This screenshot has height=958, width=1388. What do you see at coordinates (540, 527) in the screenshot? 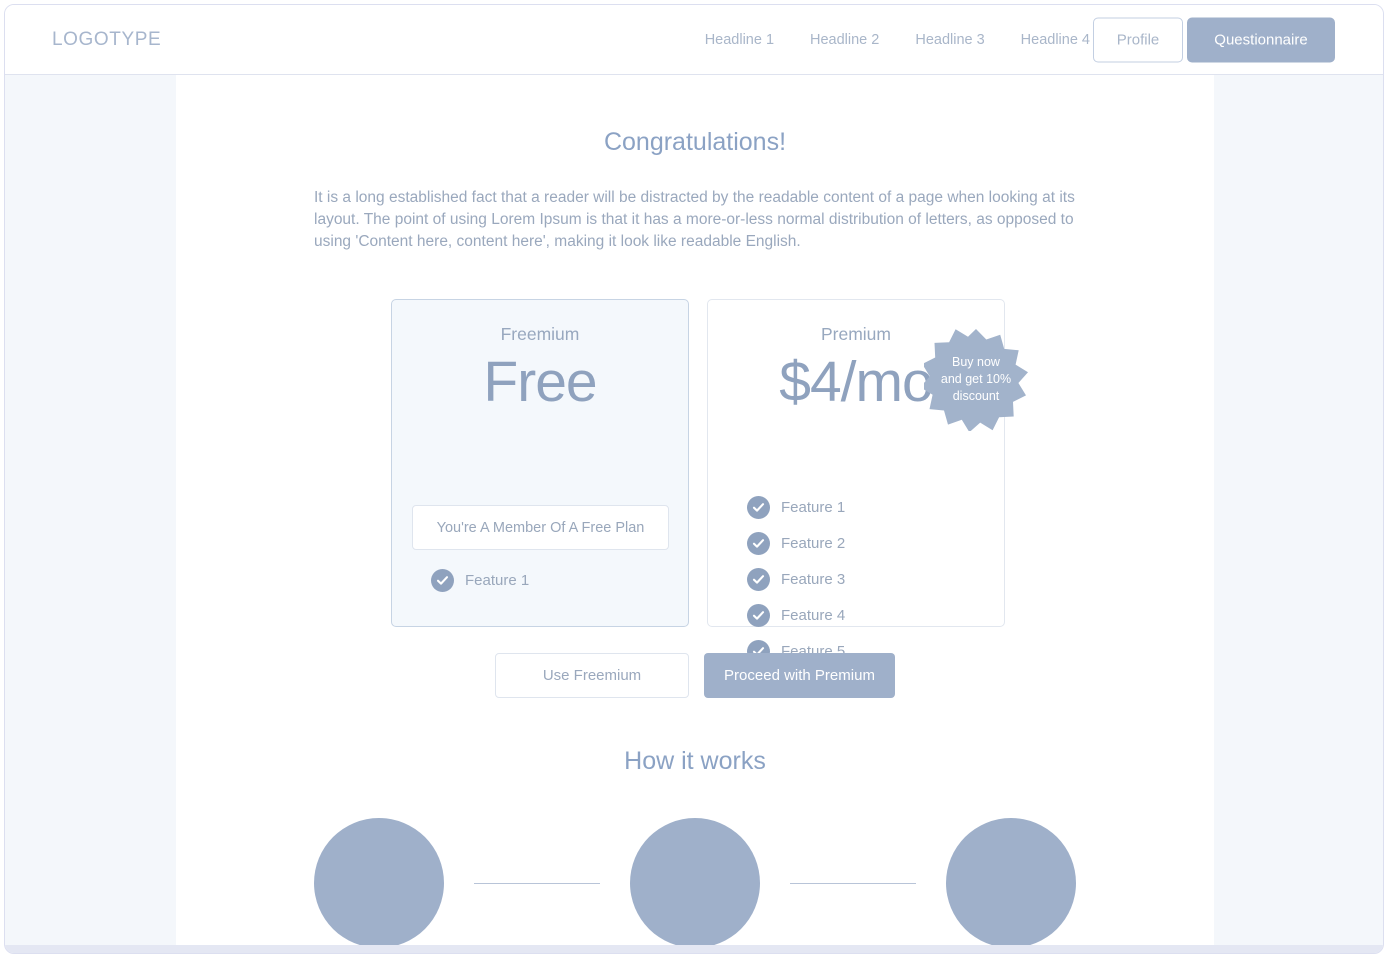
I see `freemium-membership-note: You're A Member Of A Free Plan` at bounding box center [540, 527].